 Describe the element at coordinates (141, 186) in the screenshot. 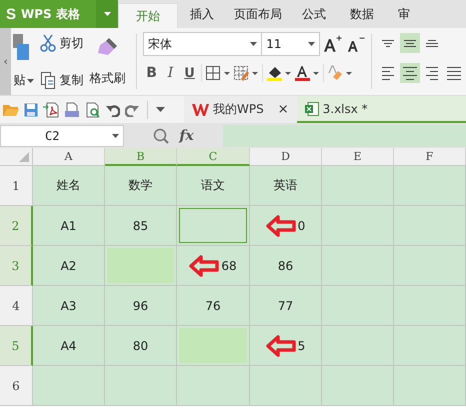

I see `table-cell: 数学` at that location.